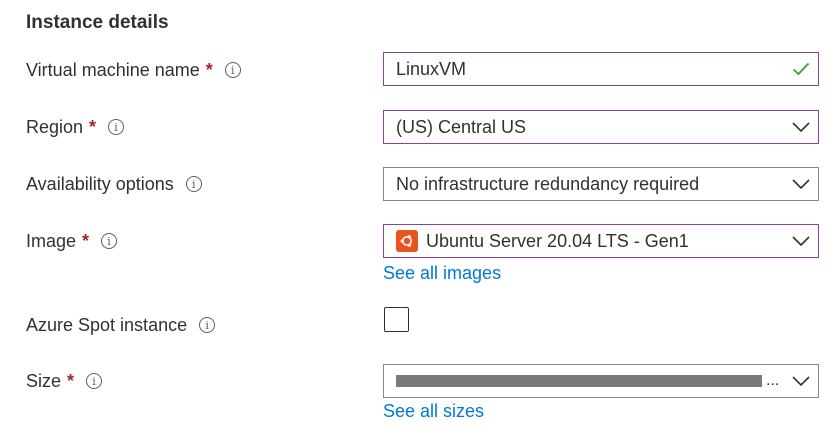 The width and height of the screenshot is (835, 440). What do you see at coordinates (584, 69) in the screenshot?
I see `vm-name-value: LinuxVM` at bounding box center [584, 69].